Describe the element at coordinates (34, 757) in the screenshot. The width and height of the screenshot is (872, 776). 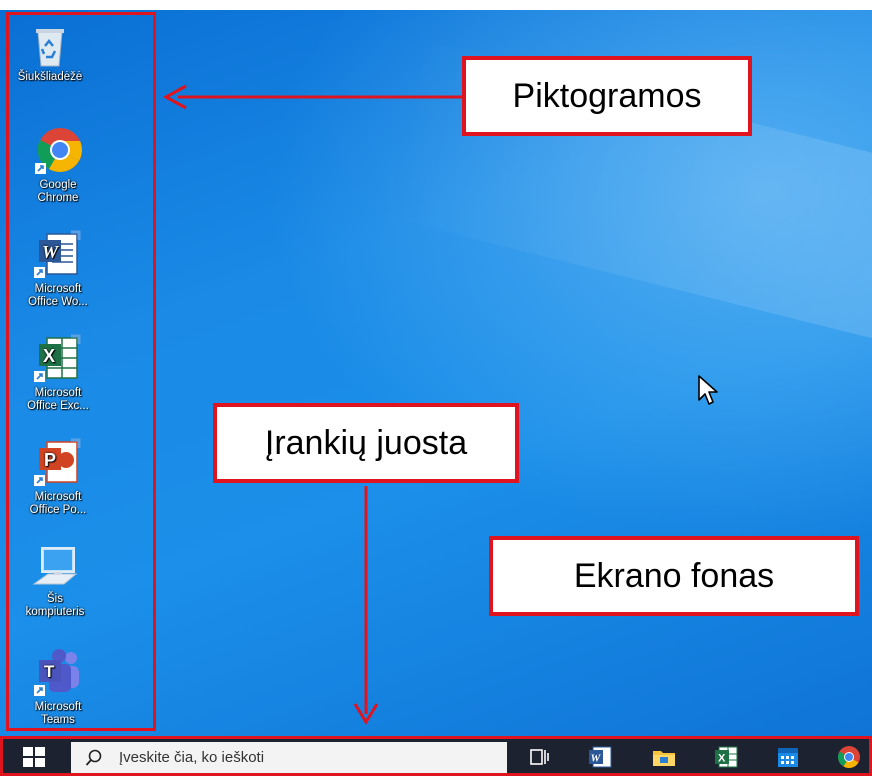
I see `windows-start-icon` at that location.